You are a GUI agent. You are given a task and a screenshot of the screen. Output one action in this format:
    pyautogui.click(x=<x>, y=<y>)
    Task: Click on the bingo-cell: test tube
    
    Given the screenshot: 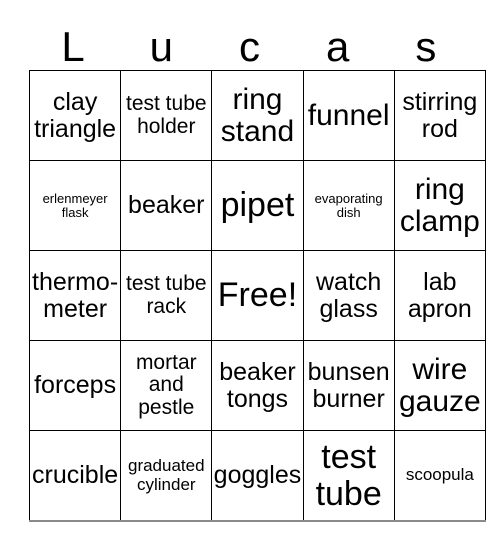 What is the action you would take?
    pyautogui.click(x=348, y=476)
    